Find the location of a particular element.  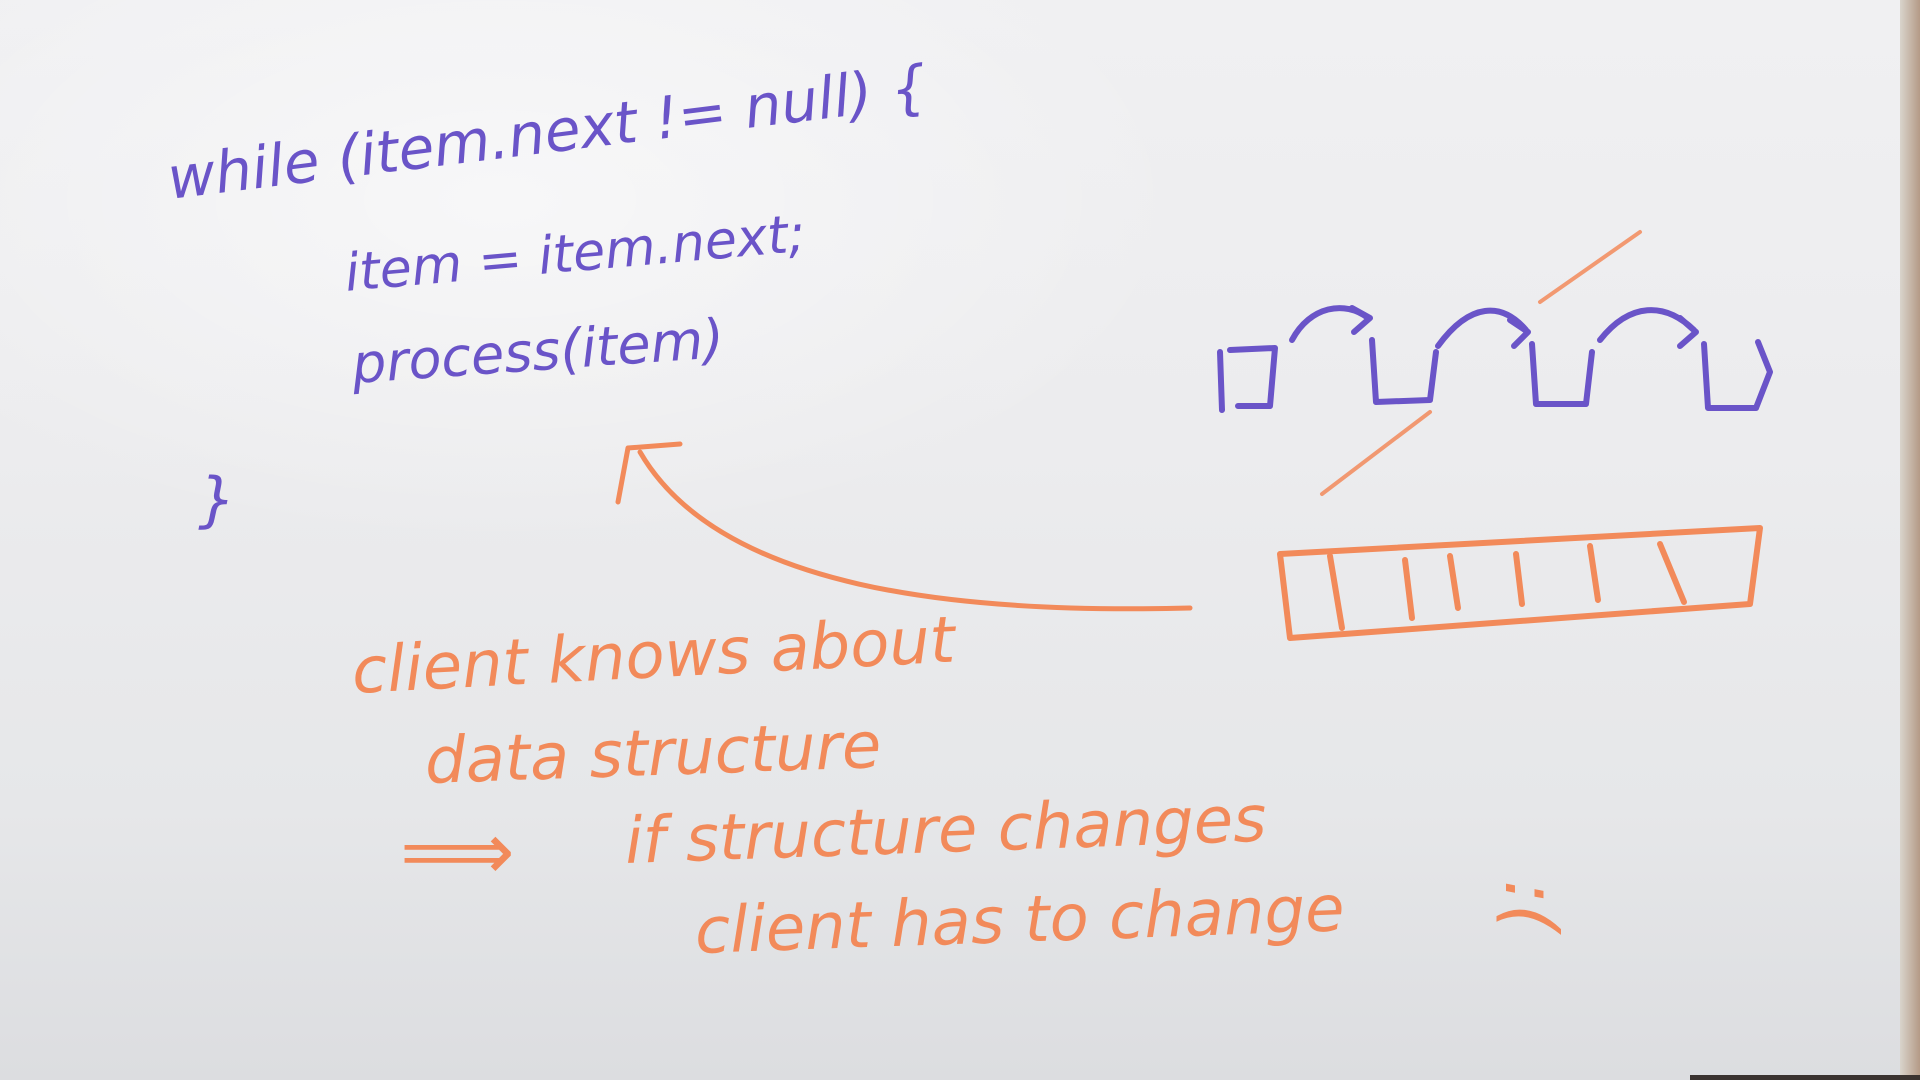

array-diagram is located at coordinates (1520, 583).